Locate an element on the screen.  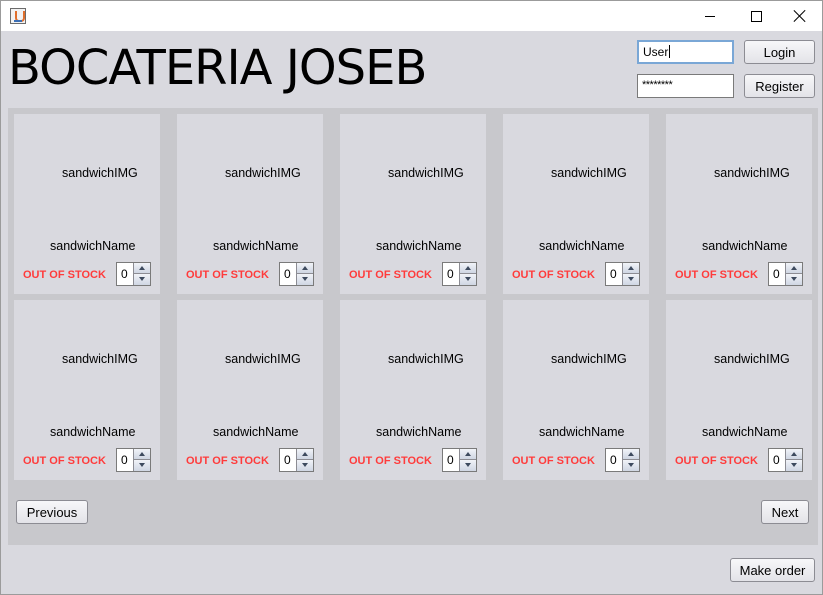
minimize-icon is located at coordinates (710, 16).